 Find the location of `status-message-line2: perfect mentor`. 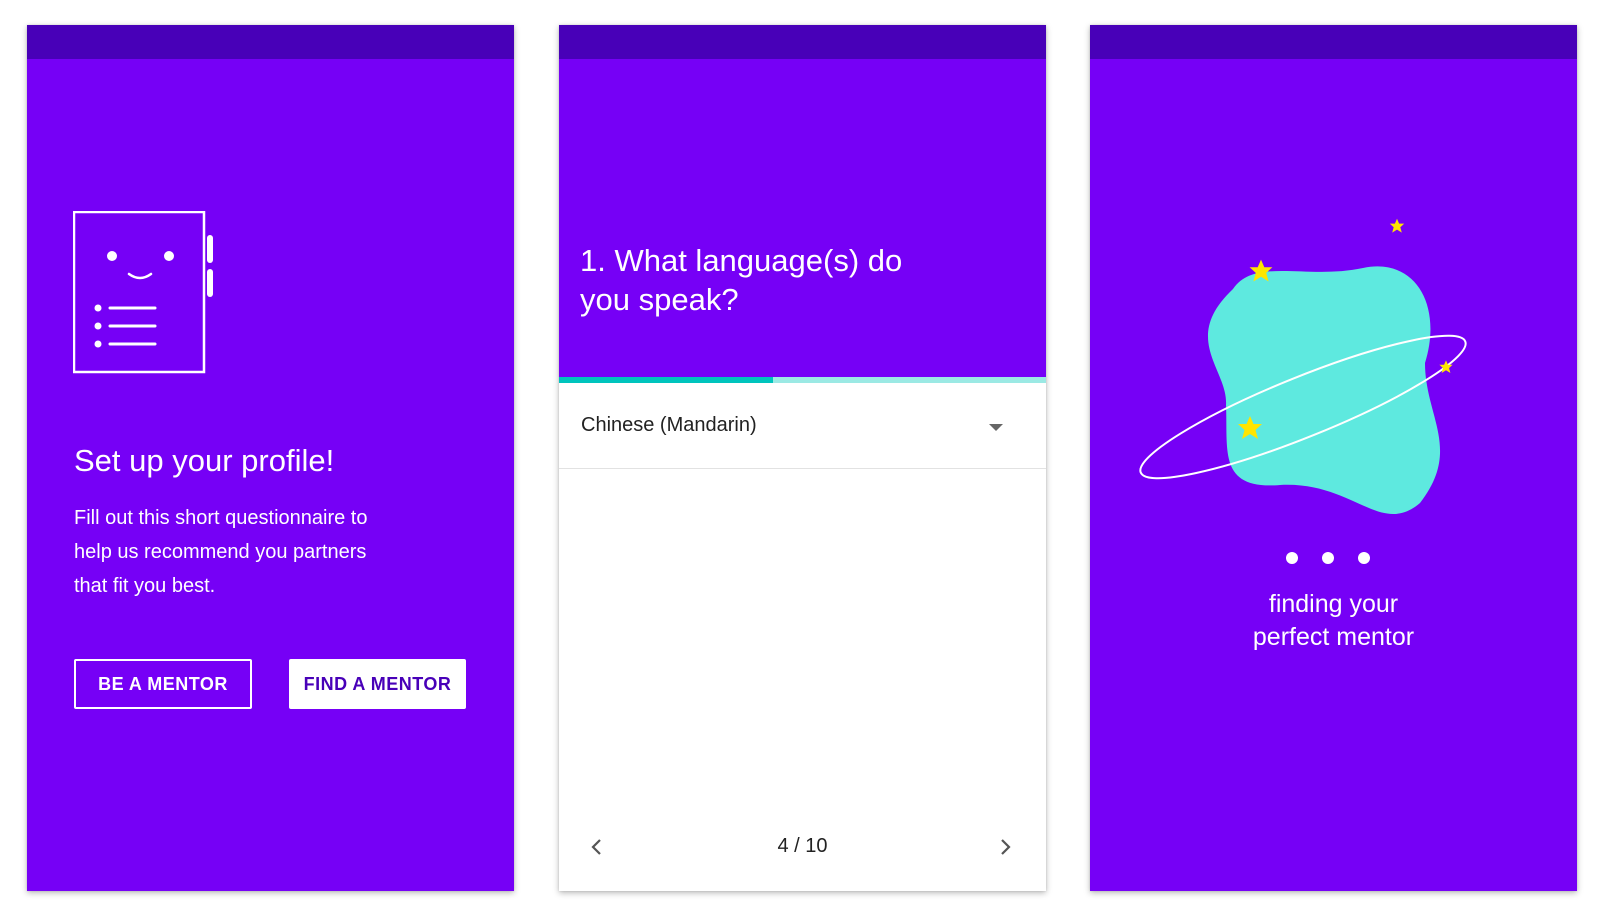

status-message-line2: perfect mentor is located at coordinates (1333, 637).